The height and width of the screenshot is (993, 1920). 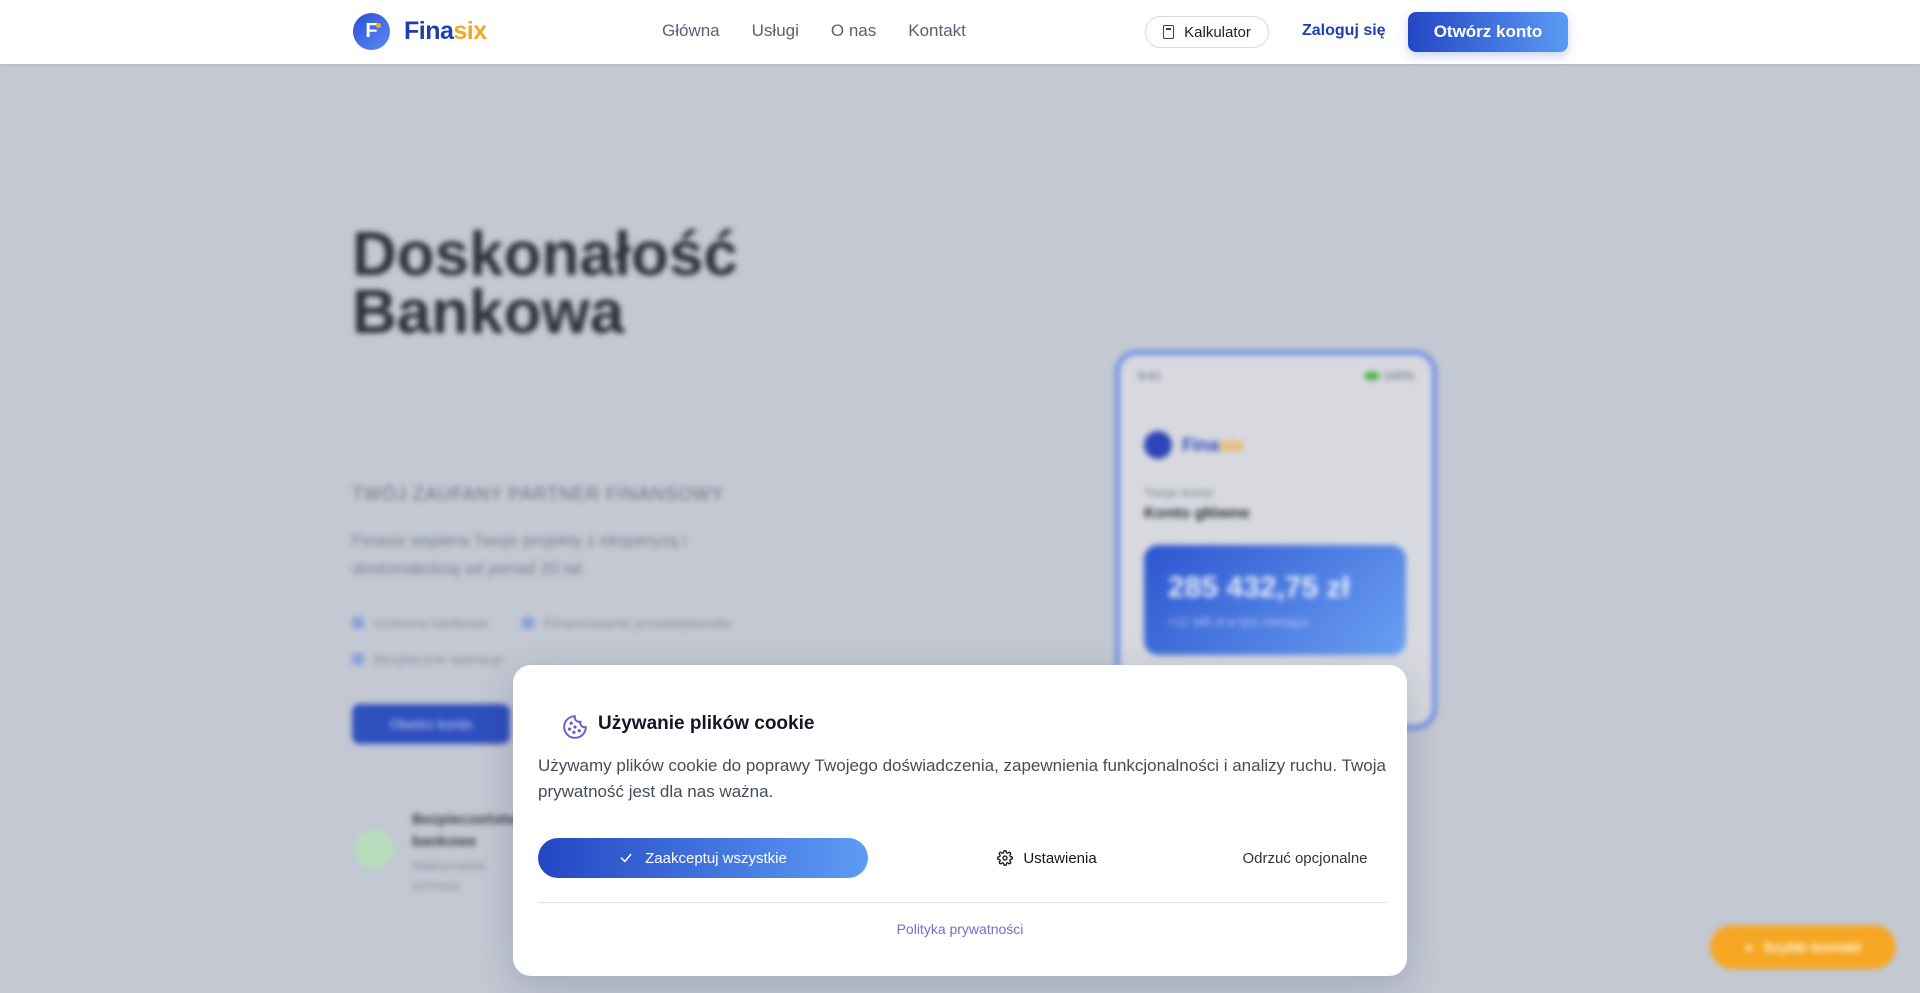 What do you see at coordinates (358, 623) in the screenshot?
I see `lock-icon` at bounding box center [358, 623].